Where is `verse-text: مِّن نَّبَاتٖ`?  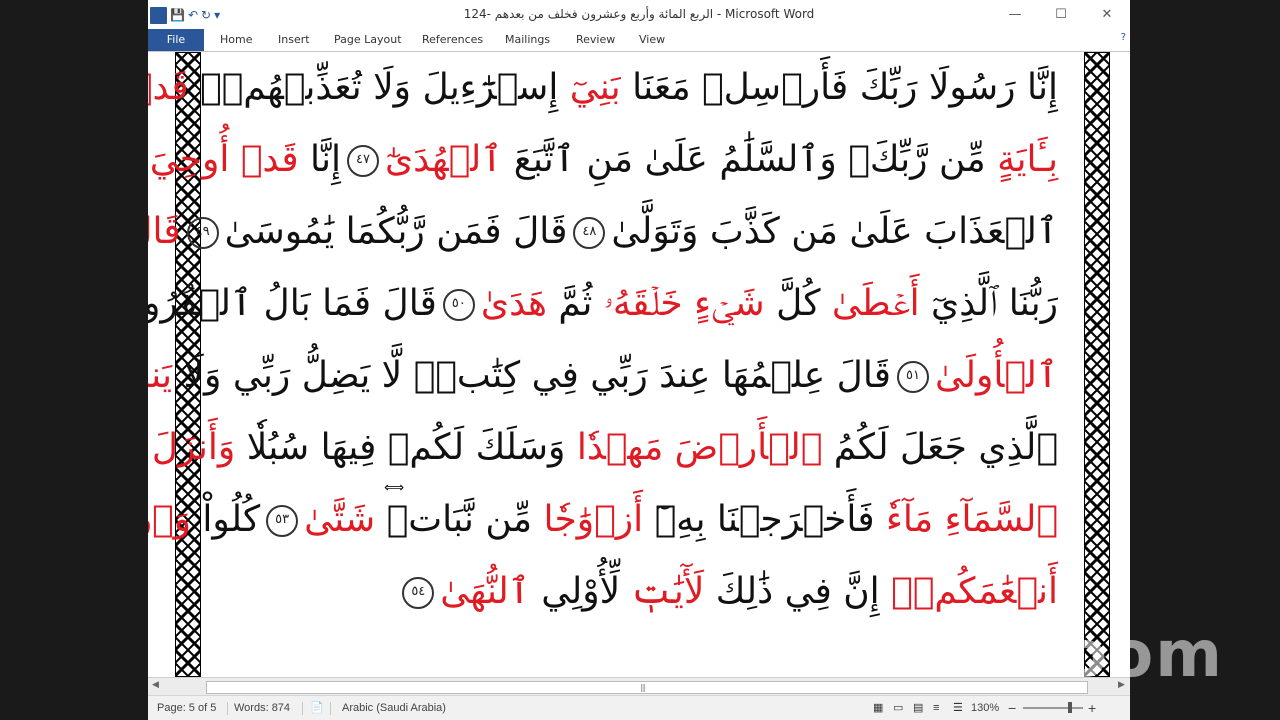
verse-text: مِّن نَّبَاتٖ is located at coordinates (459, 519).